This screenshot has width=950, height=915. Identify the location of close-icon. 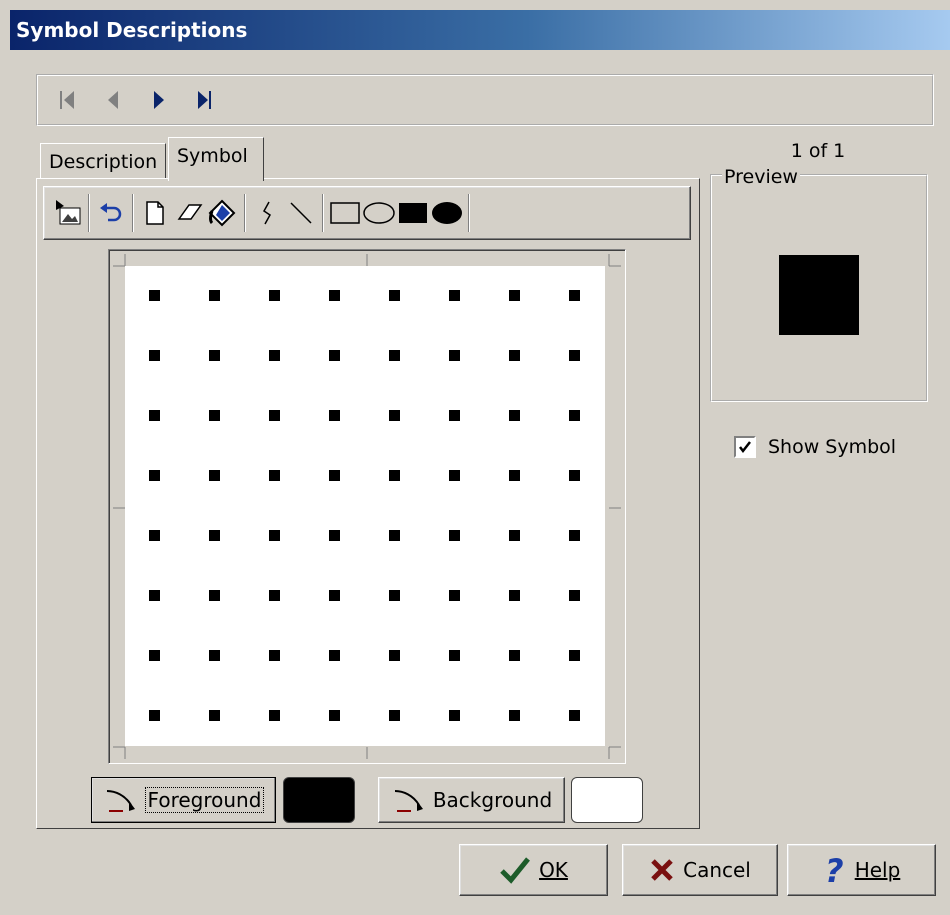
(662, 870).